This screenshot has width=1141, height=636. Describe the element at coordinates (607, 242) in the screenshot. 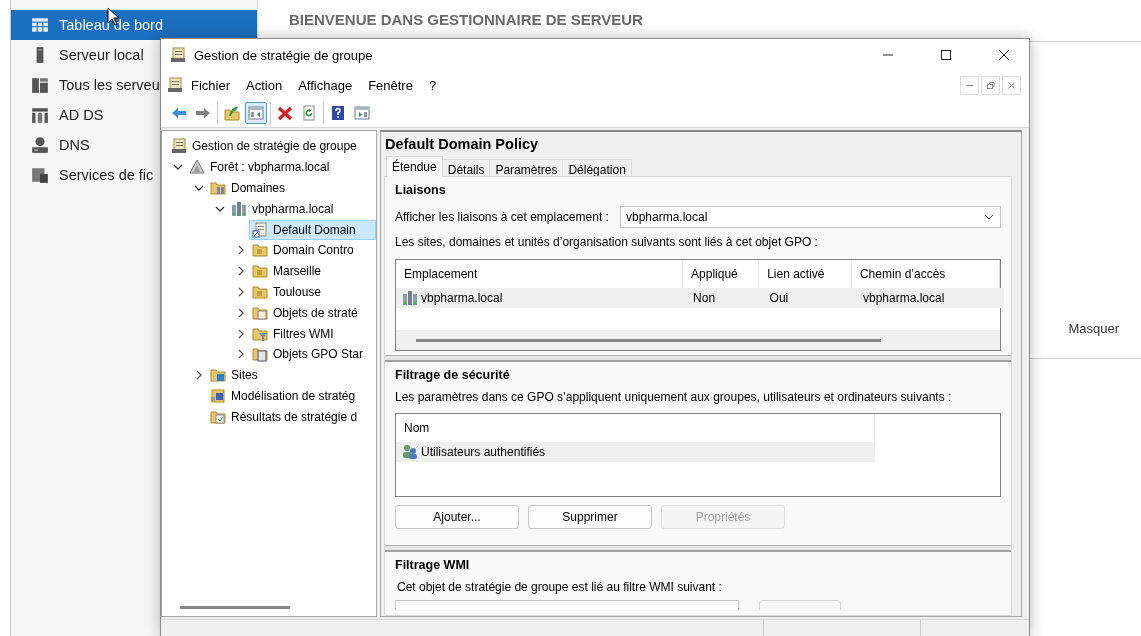

I see `description-text: Les sites, domaines et unités d’organisation suivants sont liés à cet objet GPO :` at that location.